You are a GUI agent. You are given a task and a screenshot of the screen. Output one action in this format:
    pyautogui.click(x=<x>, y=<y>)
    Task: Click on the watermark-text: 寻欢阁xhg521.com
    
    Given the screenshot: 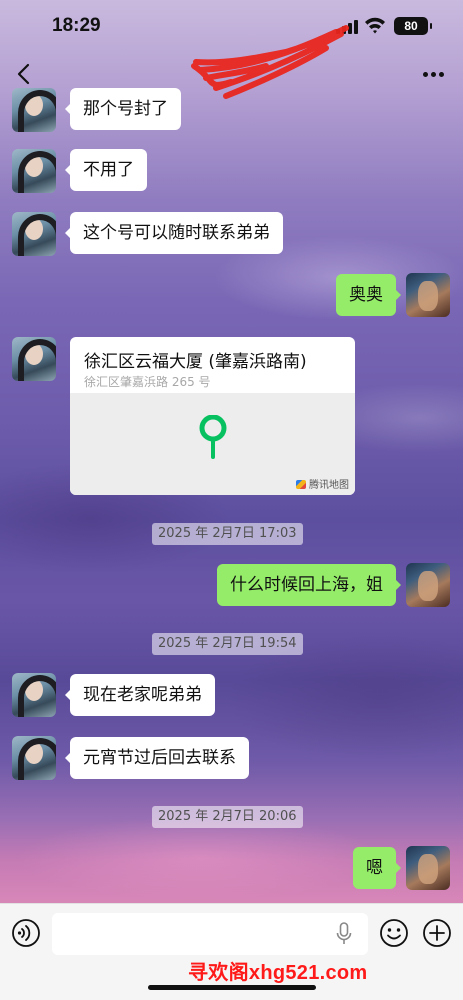 What is the action you would take?
    pyautogui.click(x=278, y=973)
    